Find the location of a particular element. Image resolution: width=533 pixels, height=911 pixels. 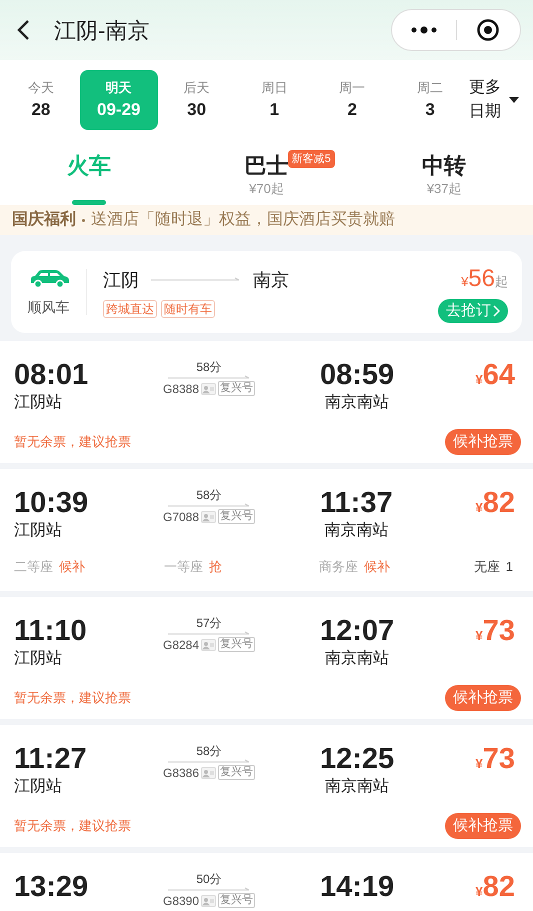

promo-text: 送酒店「随时退」权益，国庆酒店买贵就赔 is located at coordinates (243, 220).